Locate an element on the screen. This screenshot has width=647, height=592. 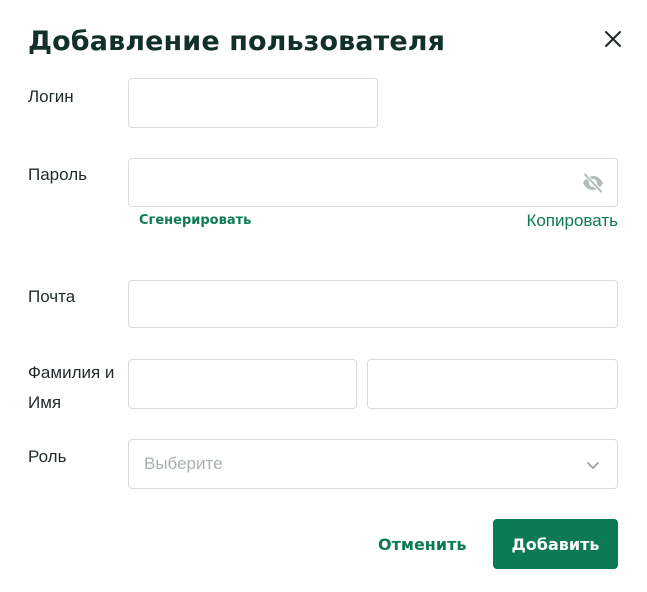
password-input is located at coordinates (373, 182).